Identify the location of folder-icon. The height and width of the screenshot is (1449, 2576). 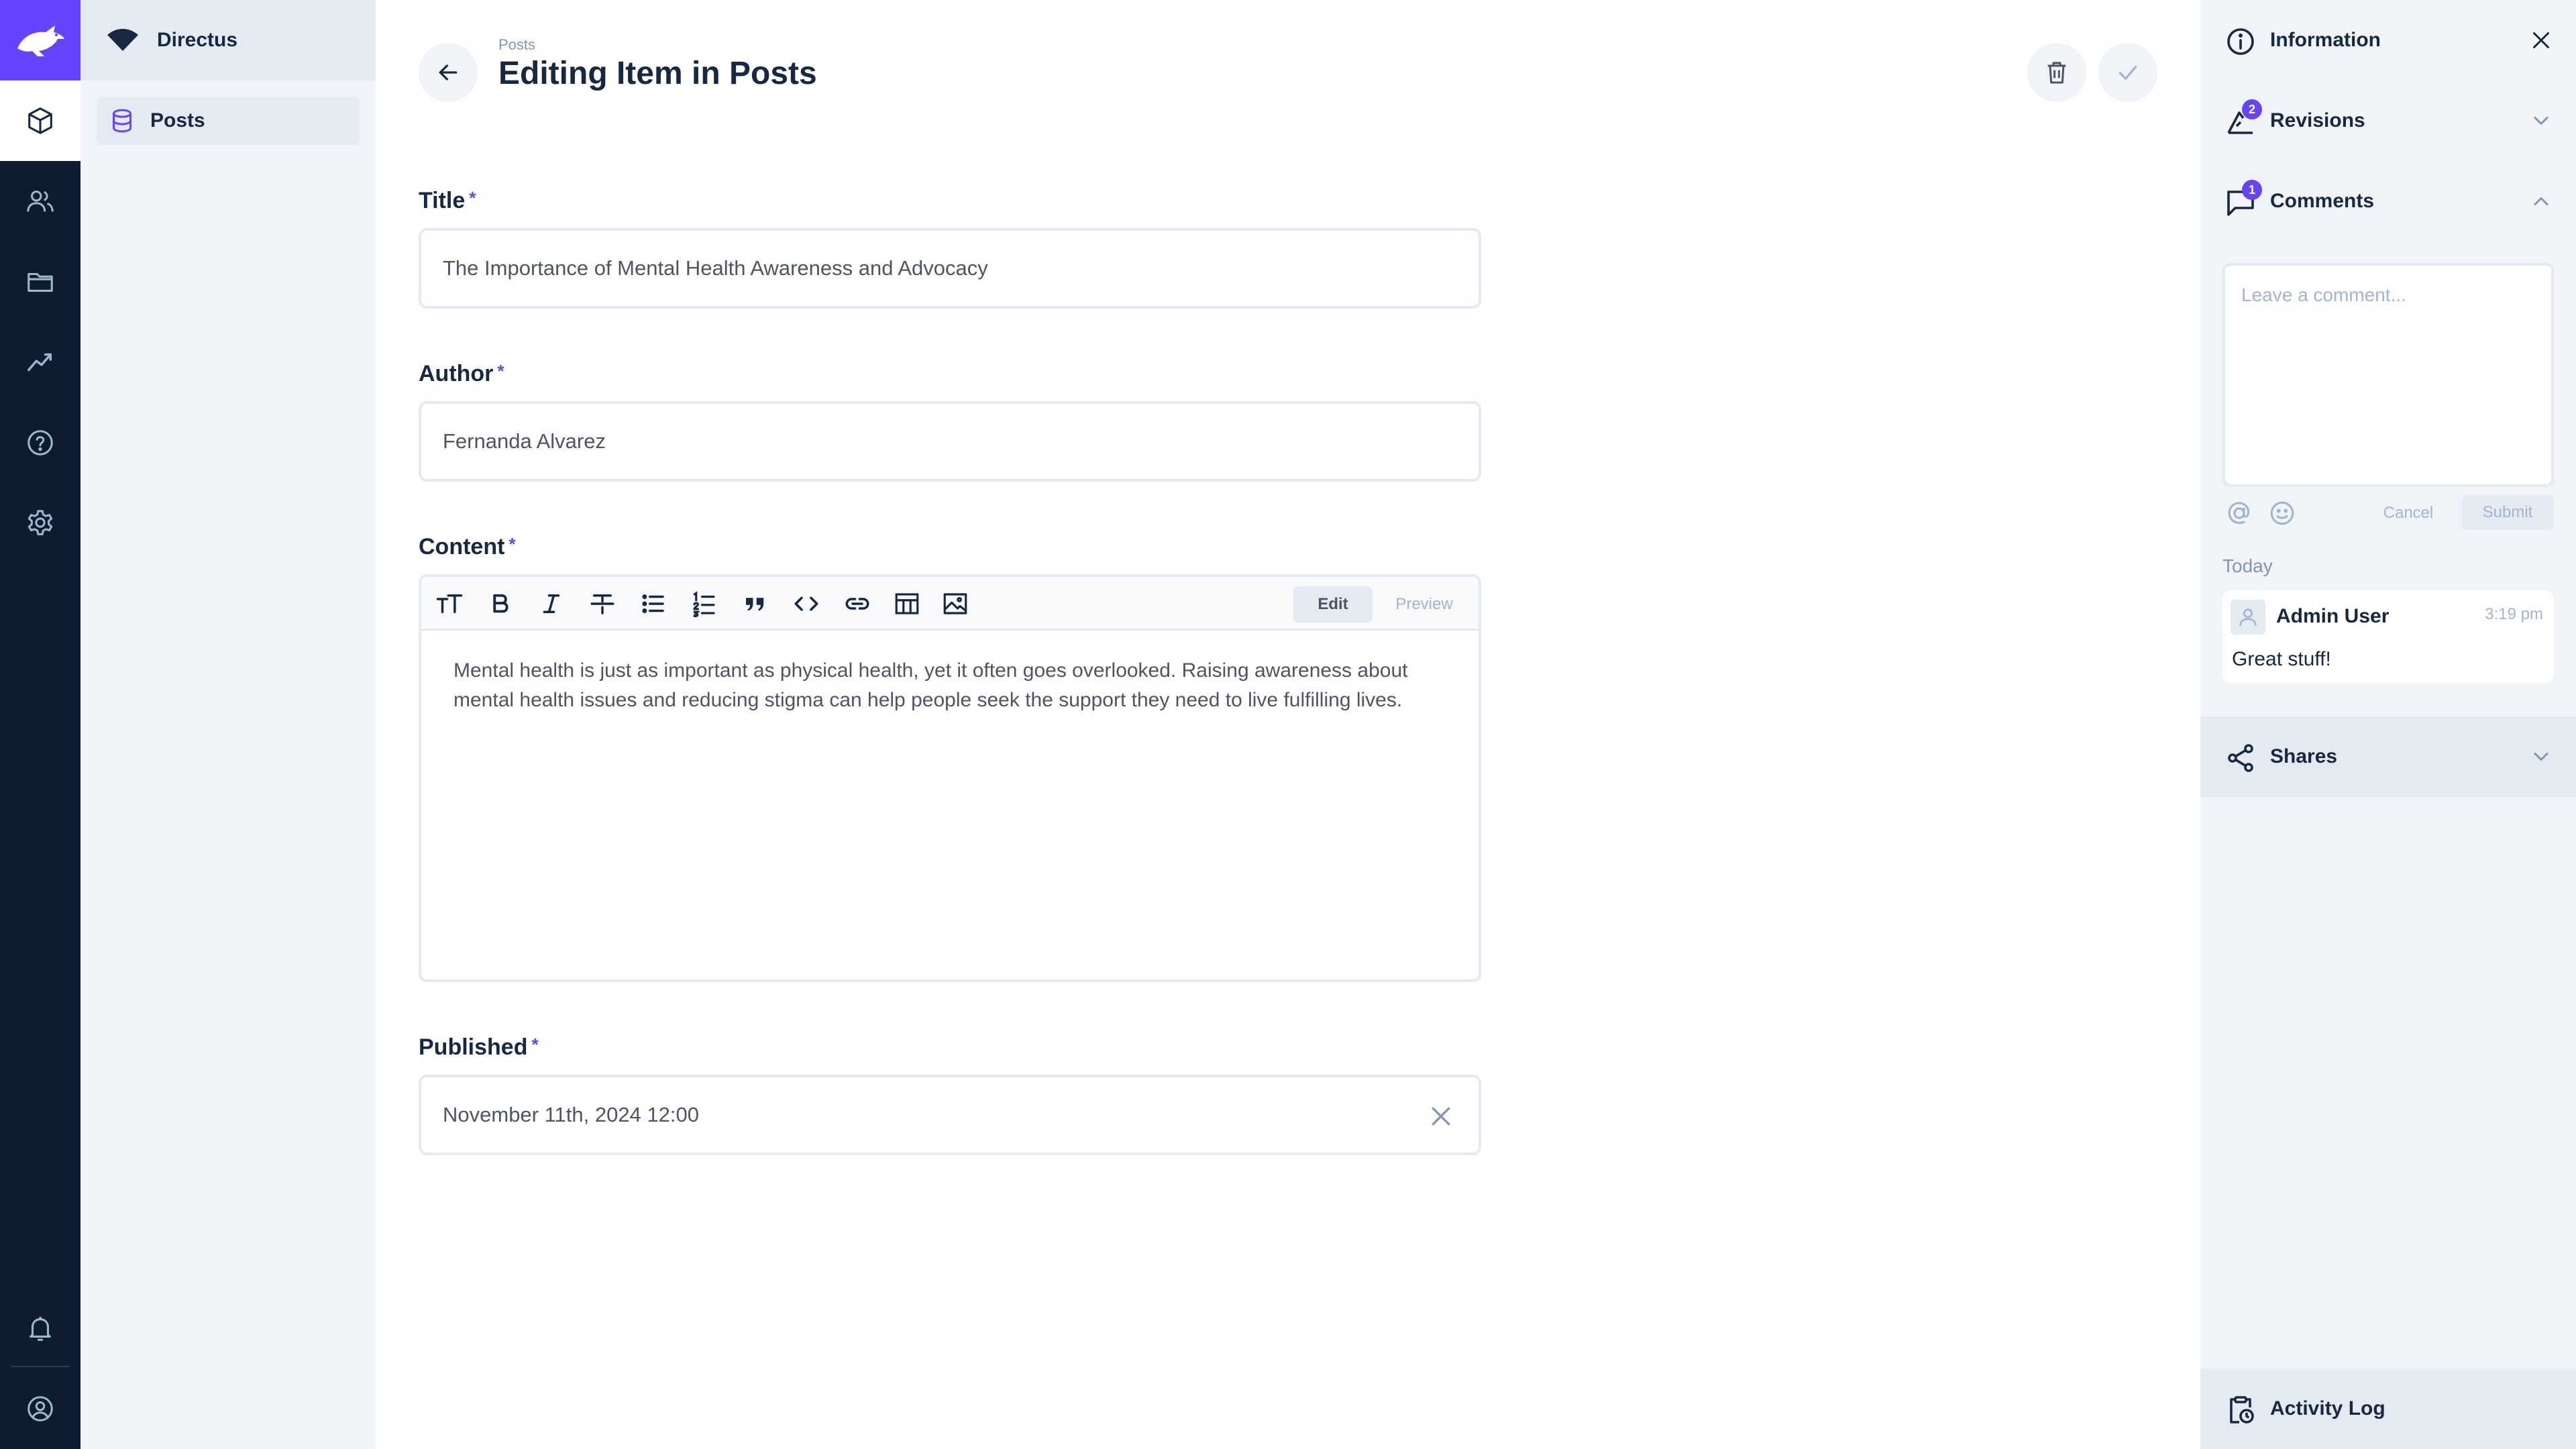
(40, 282).